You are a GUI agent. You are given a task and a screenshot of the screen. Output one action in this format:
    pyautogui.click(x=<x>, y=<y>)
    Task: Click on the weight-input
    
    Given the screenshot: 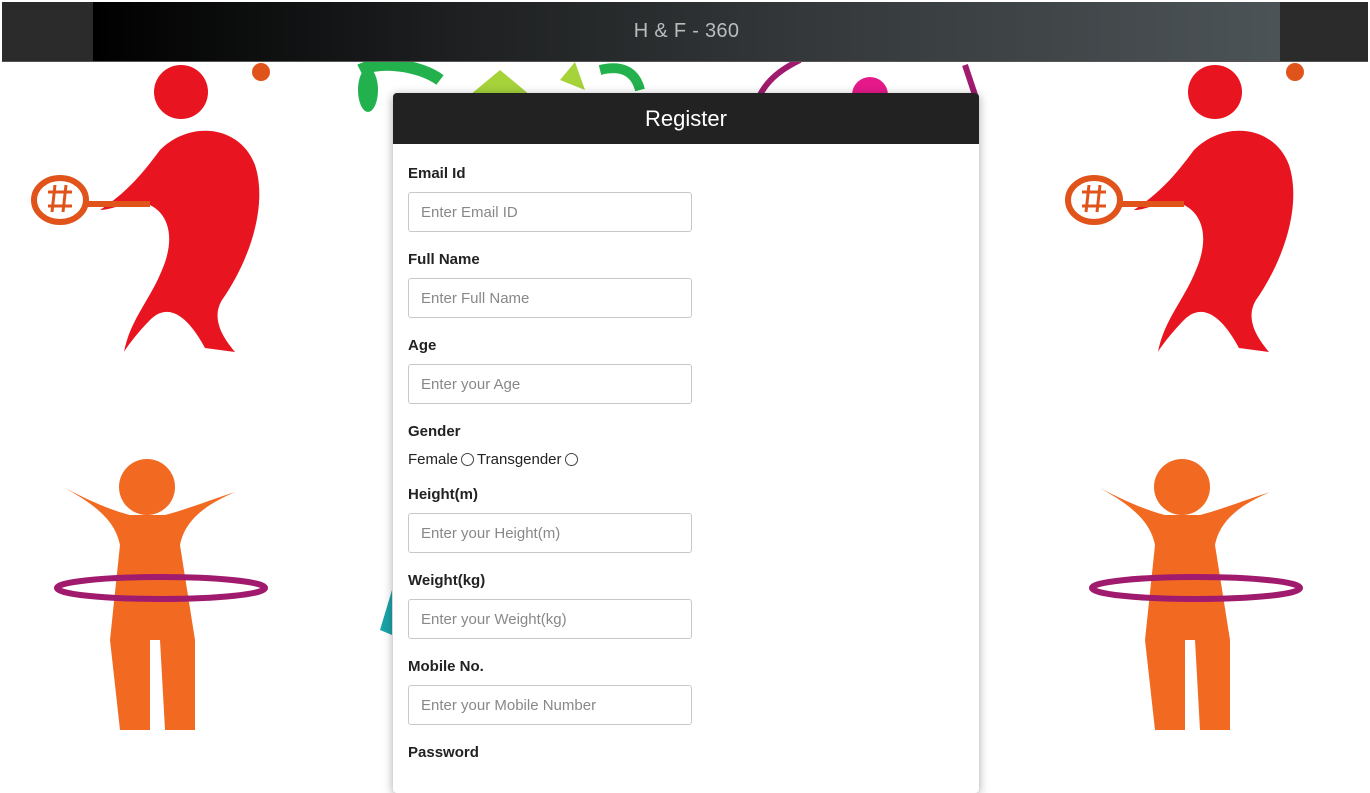 What is the action you would take?
    pyautogui.click(x=550, y=619)
    